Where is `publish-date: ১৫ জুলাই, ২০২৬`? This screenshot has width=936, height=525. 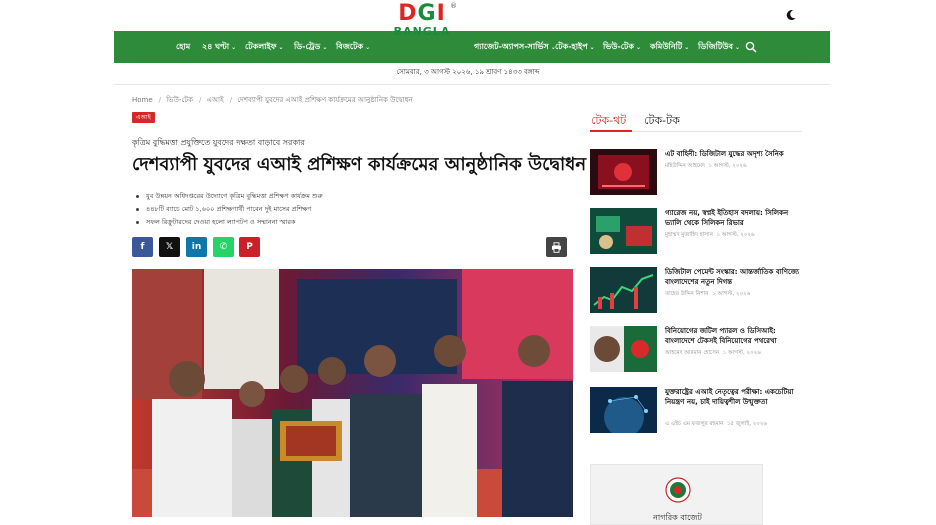
publish-date: ১৫ জুলাই, ২০২৬ is located at coordinates (747, 424).